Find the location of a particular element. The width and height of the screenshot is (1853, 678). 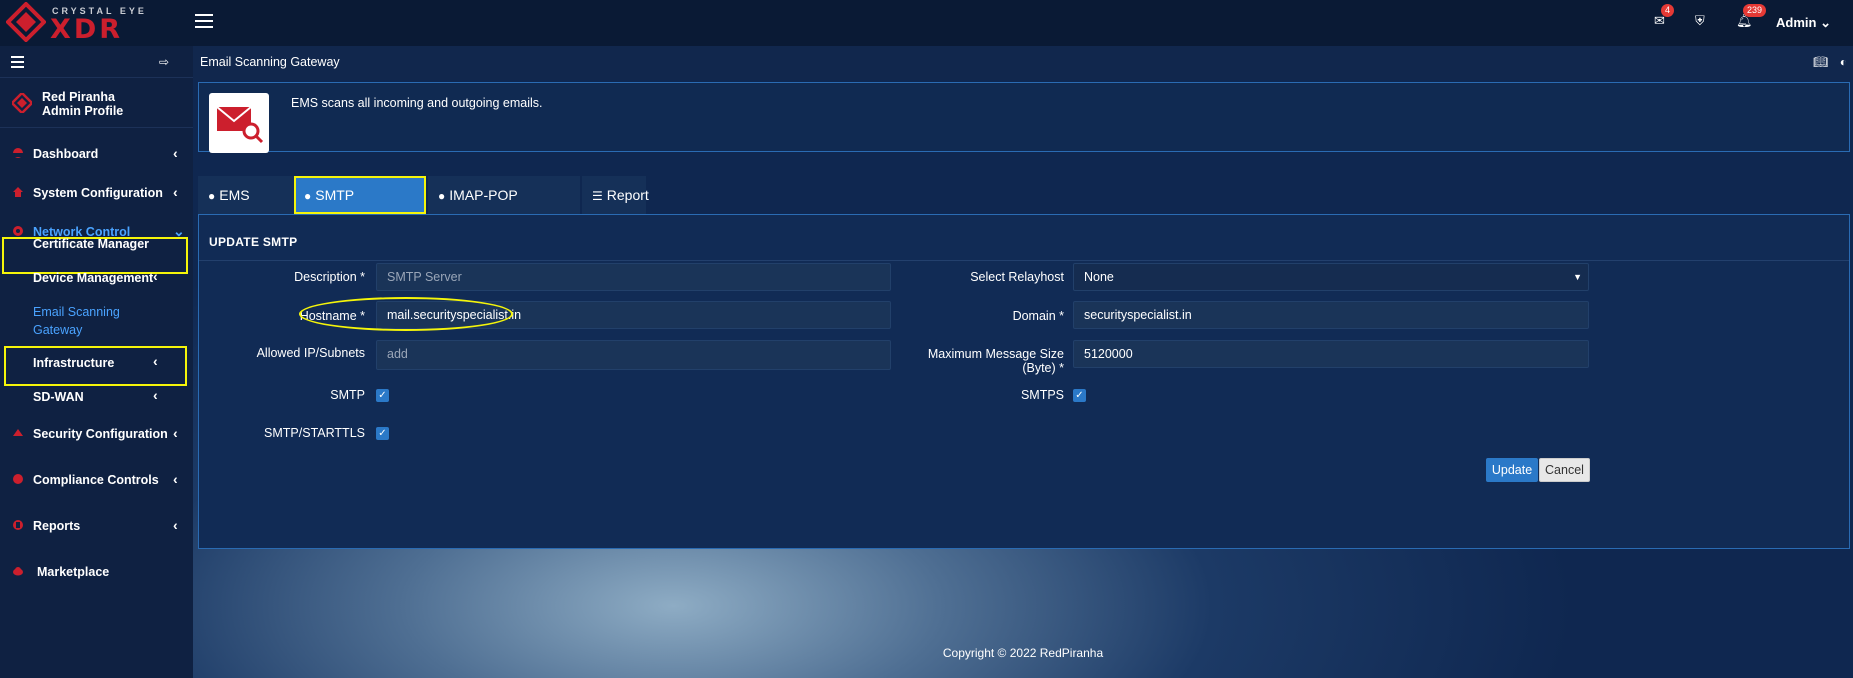

smtps-checkbox: ✓ is located at coordinates (1079, 395).